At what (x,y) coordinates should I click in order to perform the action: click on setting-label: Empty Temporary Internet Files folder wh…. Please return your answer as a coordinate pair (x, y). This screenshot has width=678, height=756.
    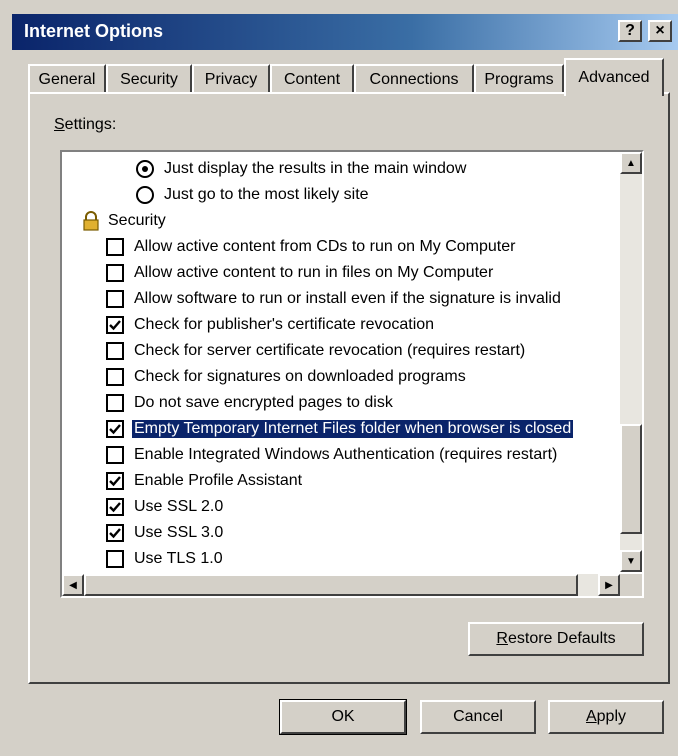
    Looking at the image, I should click on (352, 429).